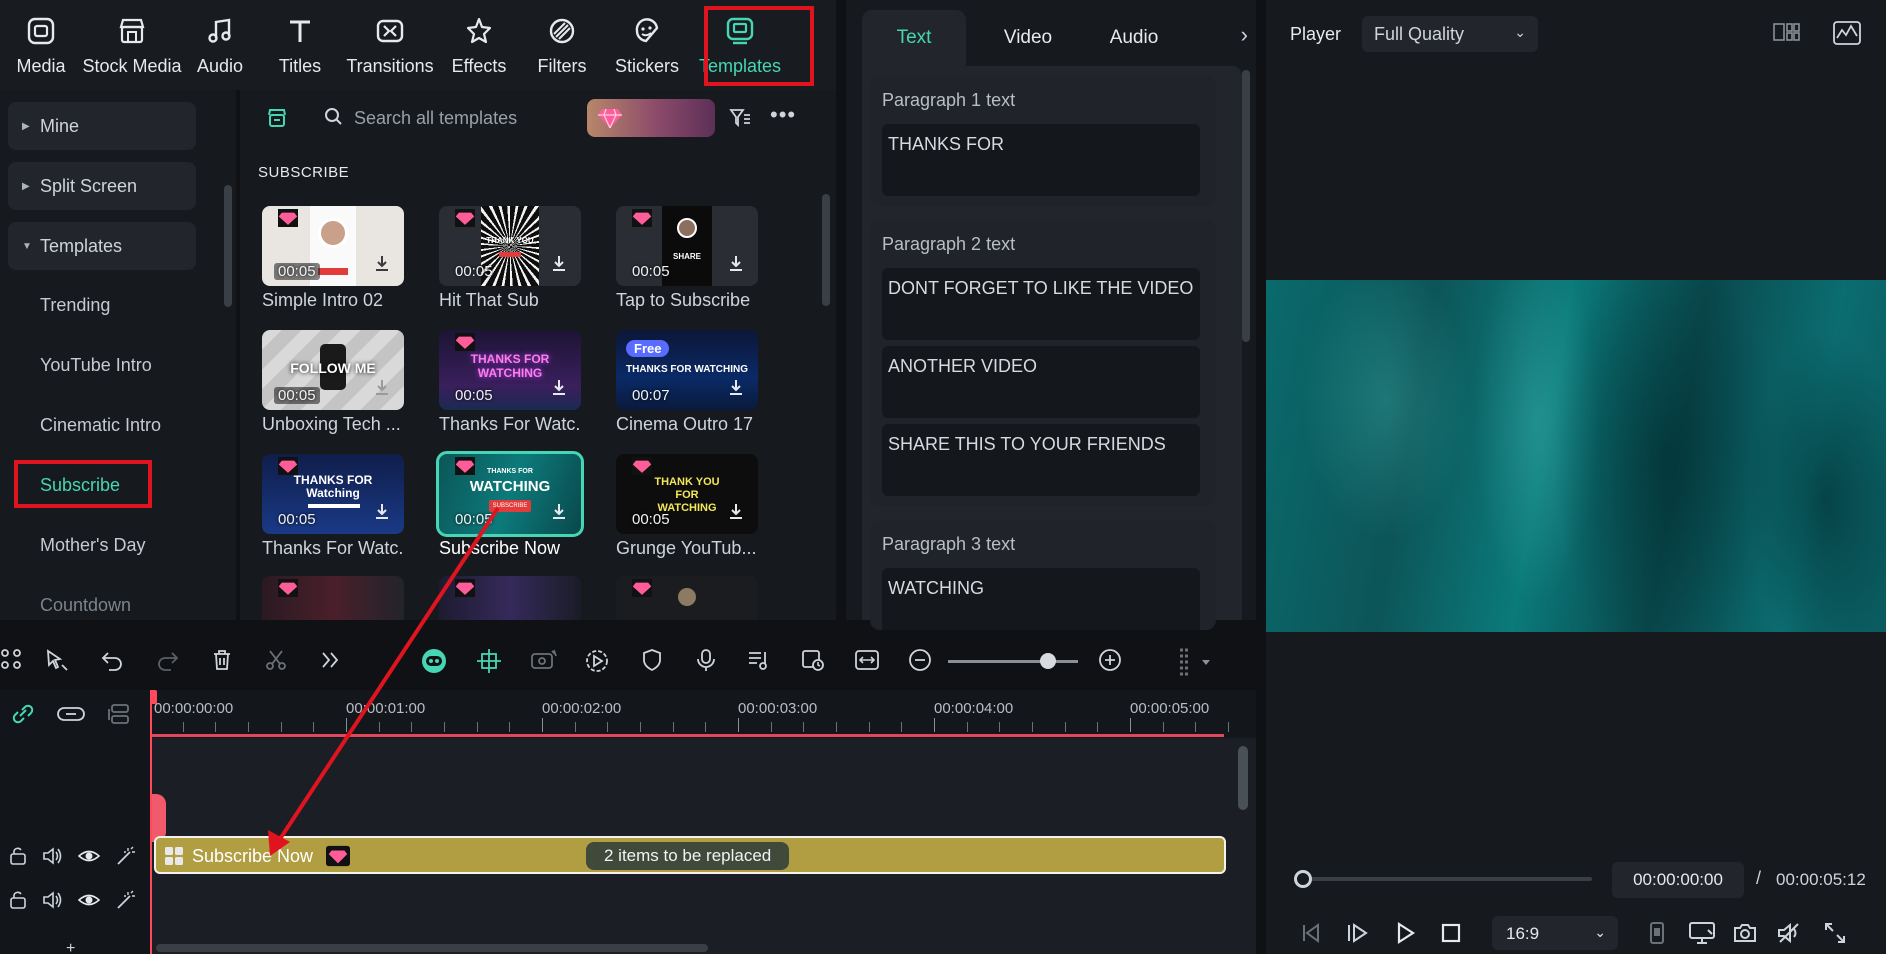  Describe the element at coordinates (1028, 38) in the screenshot. I see `tab-video: Video` at that location.